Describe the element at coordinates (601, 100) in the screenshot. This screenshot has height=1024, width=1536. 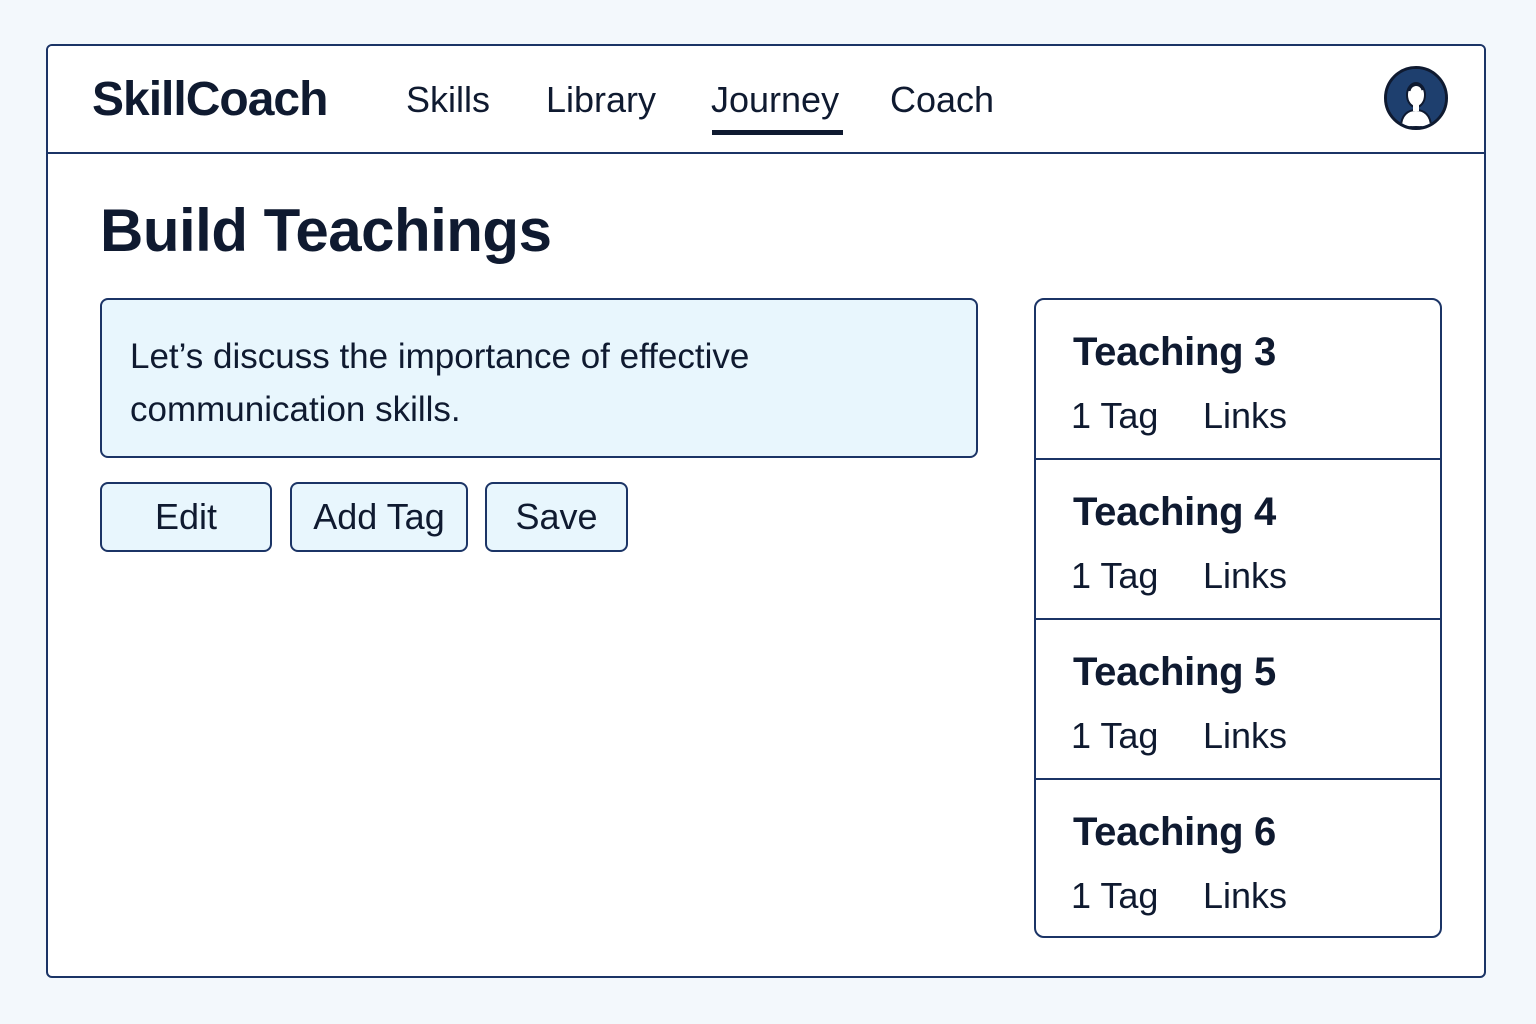
I see `nav-library: Library` at that location.